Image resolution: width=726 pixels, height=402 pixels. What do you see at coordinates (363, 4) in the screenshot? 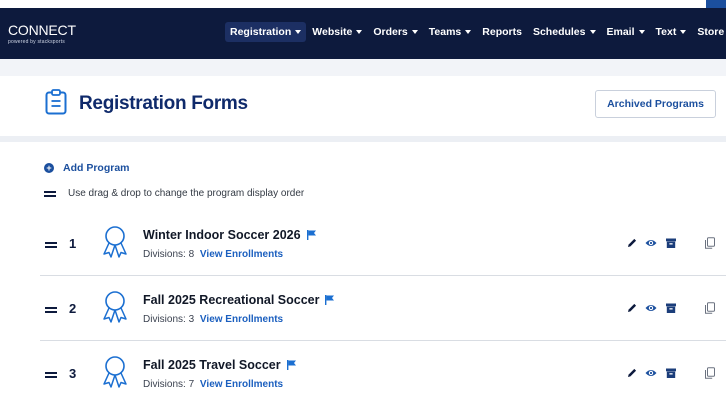
I see `top-strip` at bounding box center [363, 4].